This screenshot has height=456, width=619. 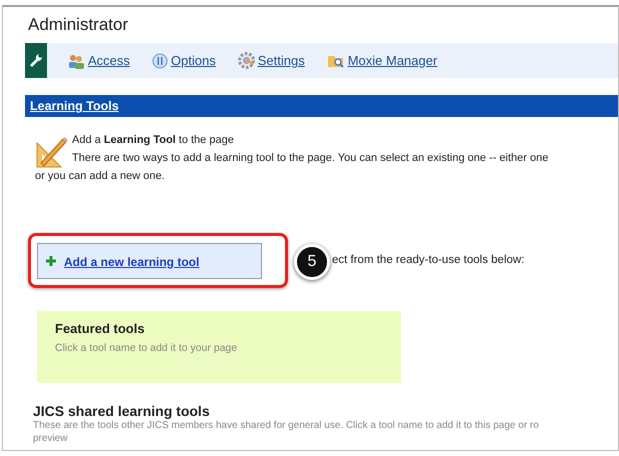 What do you see at coordinates (51, 261) in the screenshot?
I see `plus-icon` at bounding box center [51, 261].